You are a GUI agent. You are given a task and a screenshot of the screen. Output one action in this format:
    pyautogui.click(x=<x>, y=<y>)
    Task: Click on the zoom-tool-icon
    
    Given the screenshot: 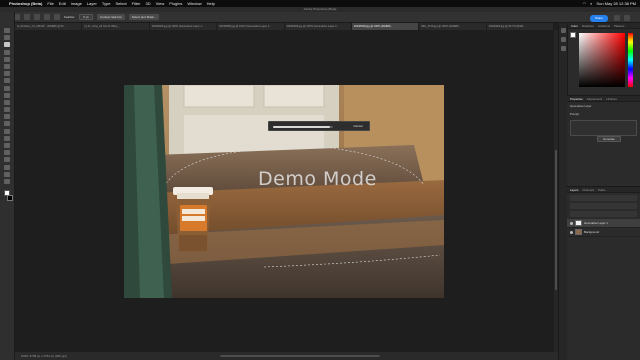 What is the action you would take?
    pyautogui.click(x=7, y=174)
    